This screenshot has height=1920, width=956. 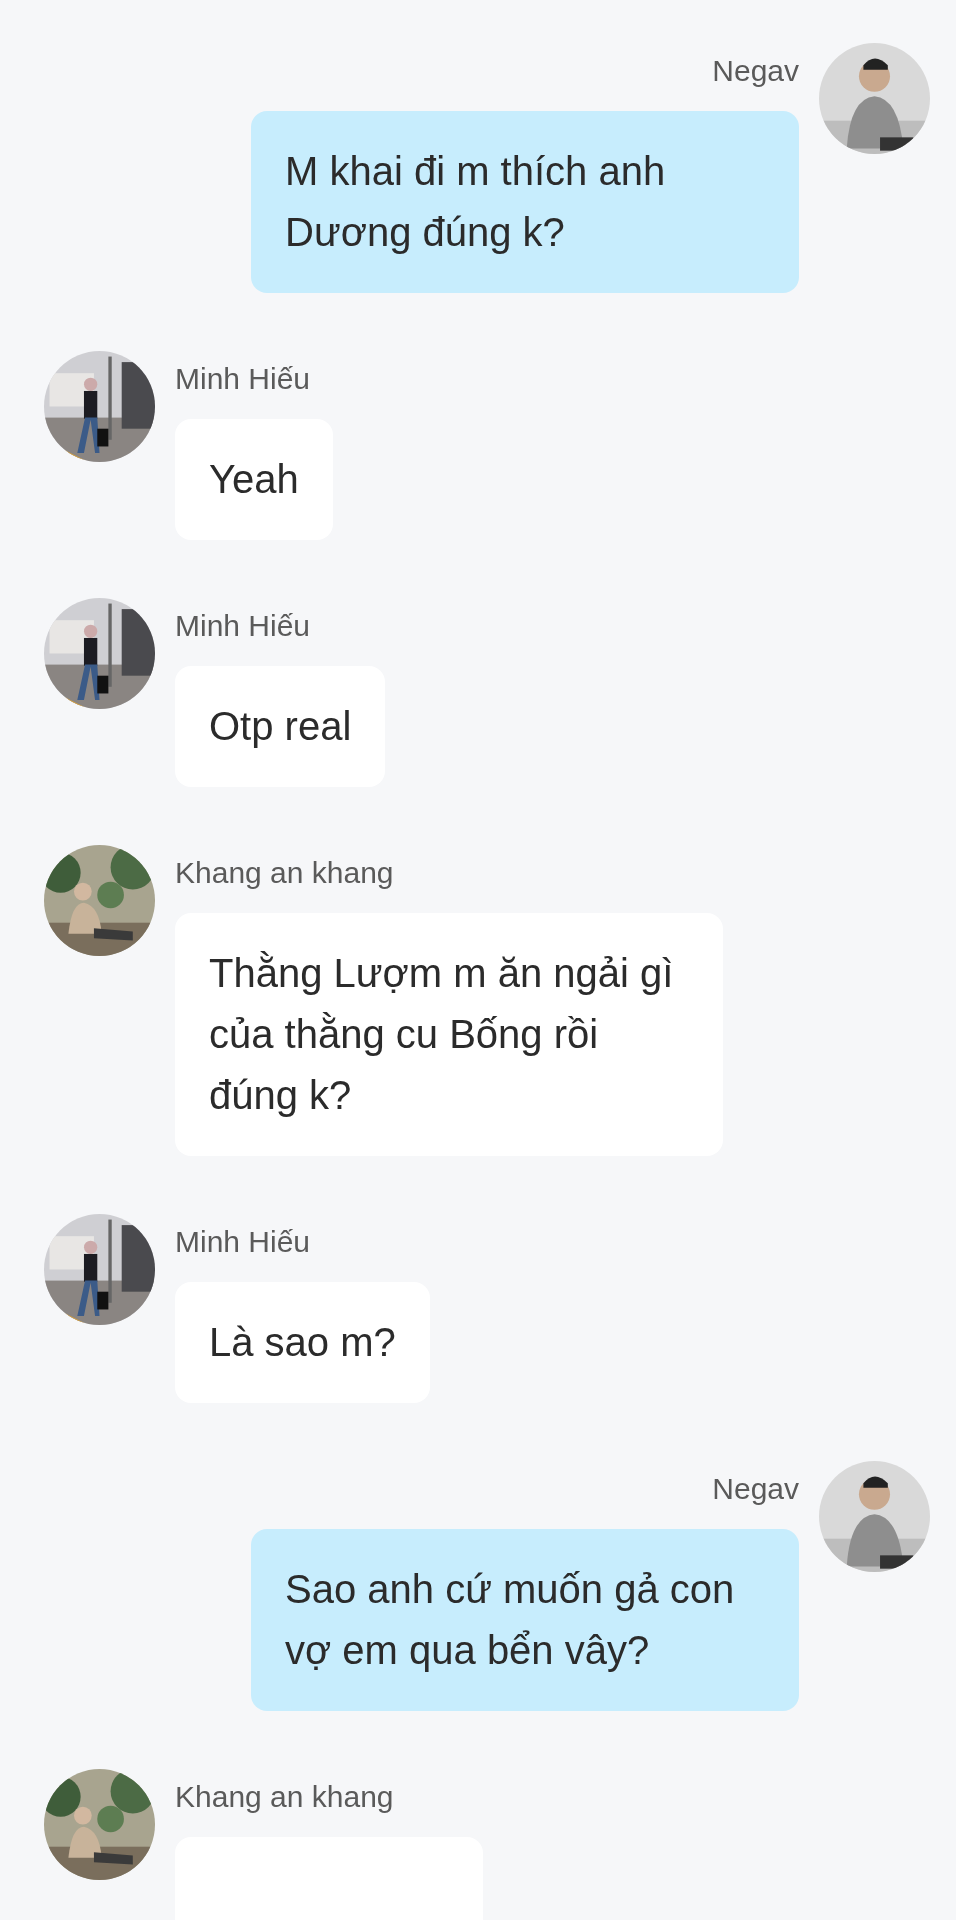 What do you see at coordinates (449, 1034) in the screenshot?
I see `message-bubble: Thằng Lượm m ăn ngải gì của thằng cu Bống rồi đúng k?` at bounding box center [449, 1034].